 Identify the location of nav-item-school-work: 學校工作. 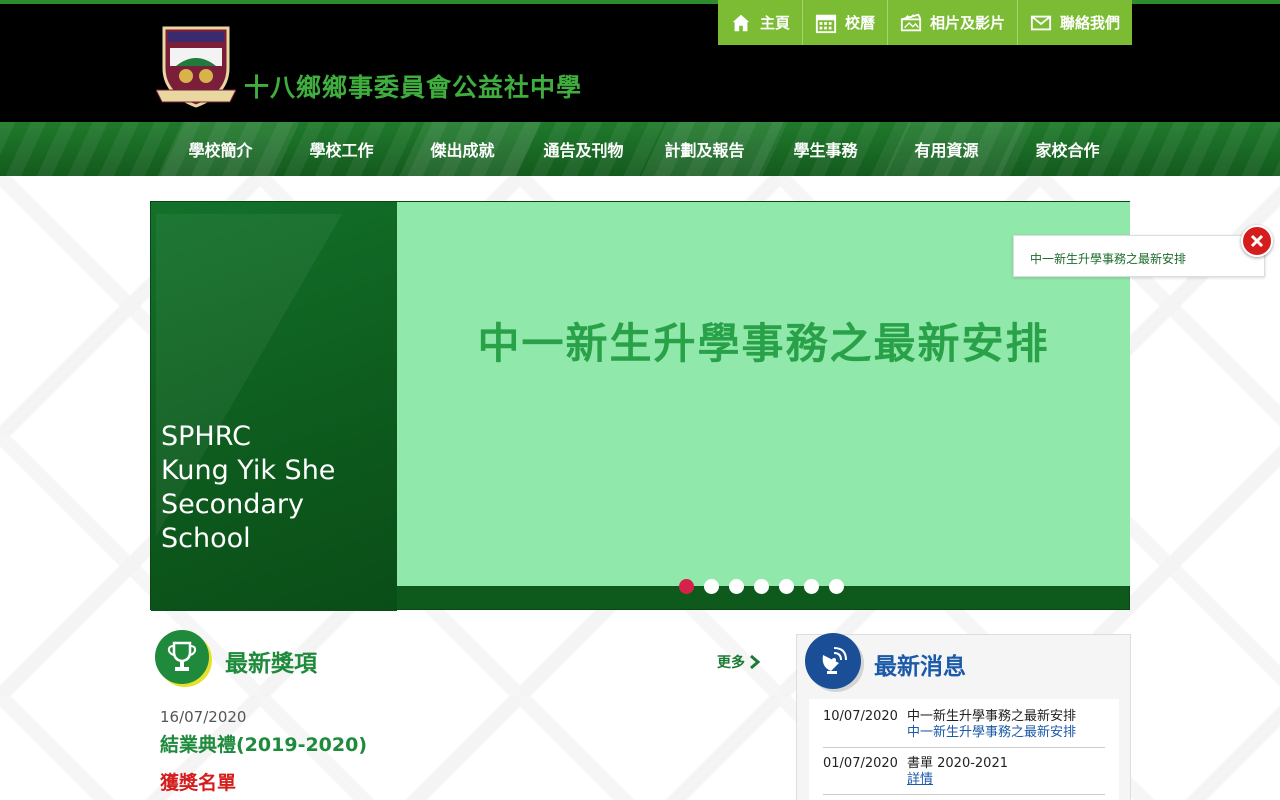
(341, 149).